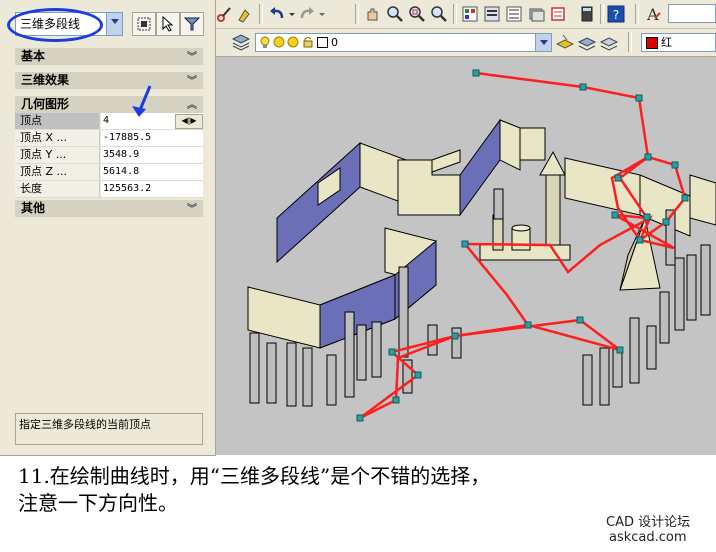  Describe the element at coordinates (293, 42) in the screenshot. I see `viewport-freeze-icon` at that location.